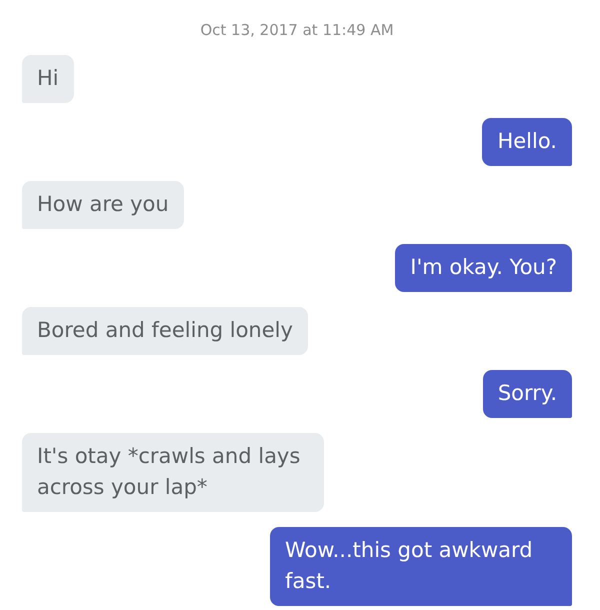 This screenshot has height=610, width=600. I want to click on received-message-bubble: Bored and feeling lonely, so click(165, 331).